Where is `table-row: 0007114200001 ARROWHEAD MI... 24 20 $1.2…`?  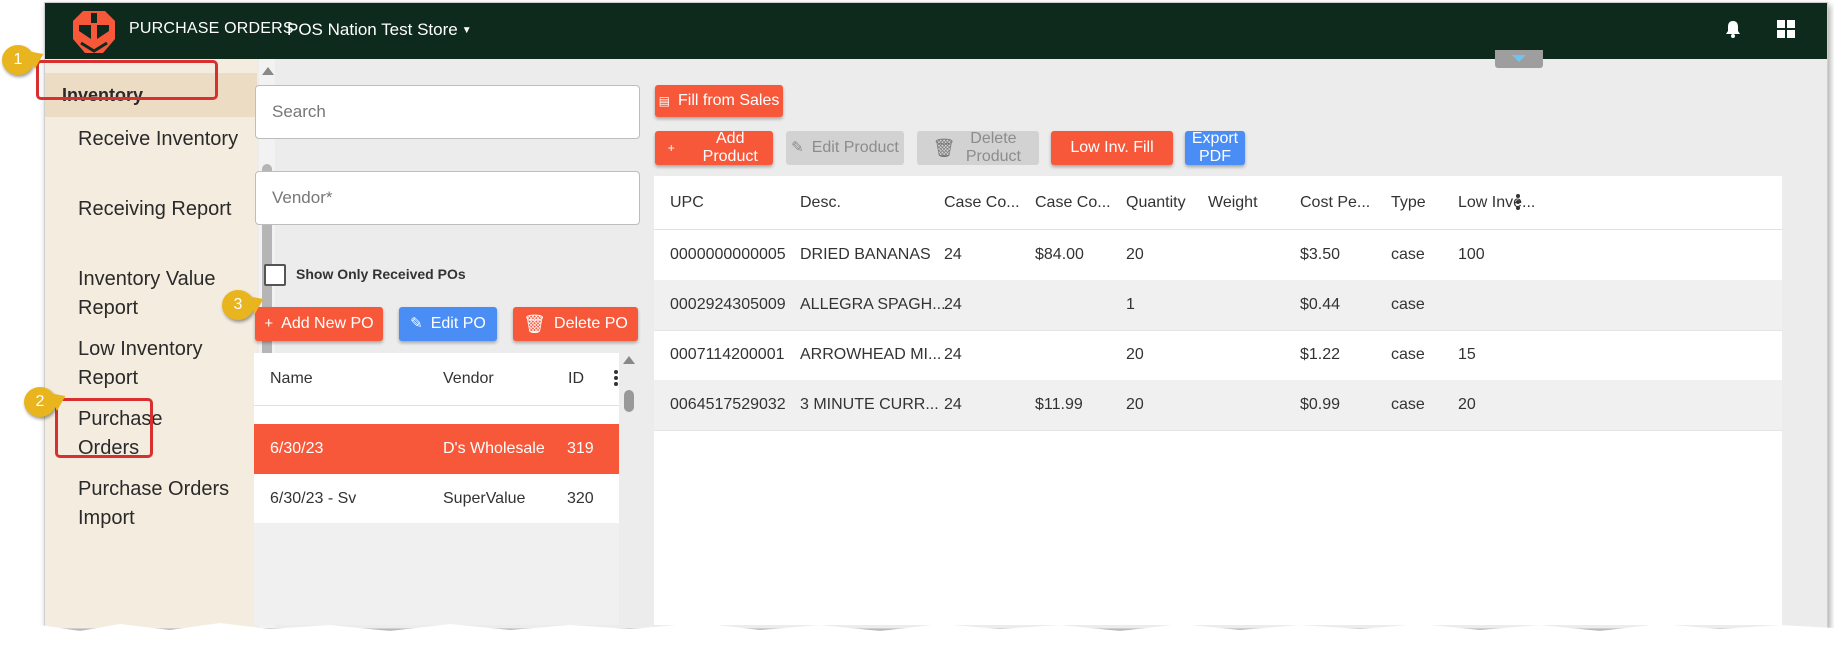
table-row: 0007114200001 ARROWHEAD MI... 24 20 $1.2… is located at coordinates (1218, 355).